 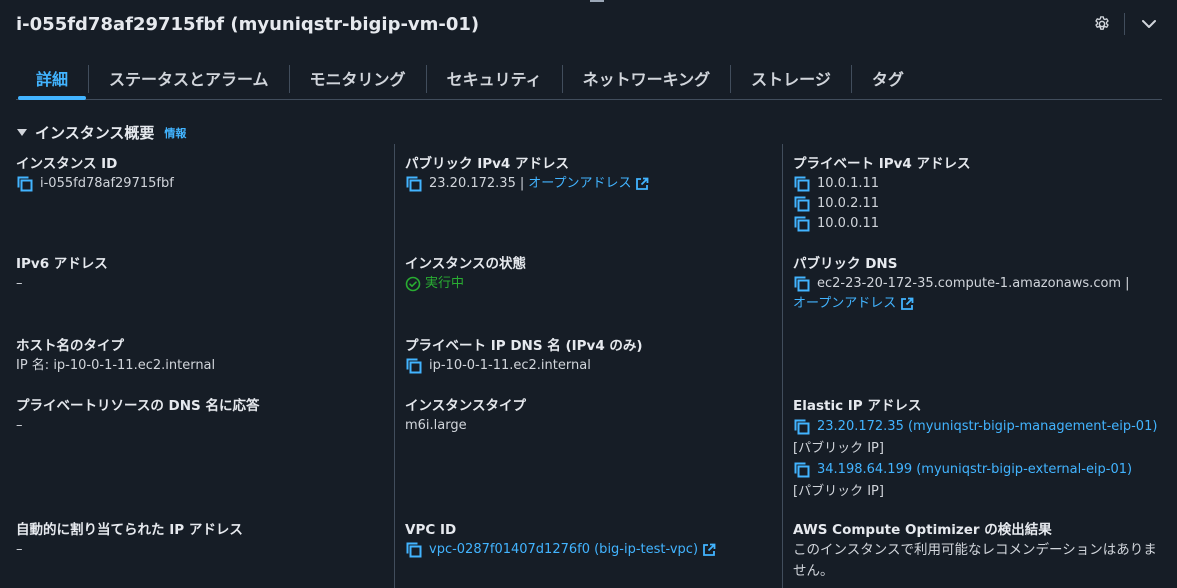 I want to click on tab-details: 詳細, so click(x=52, y=79).